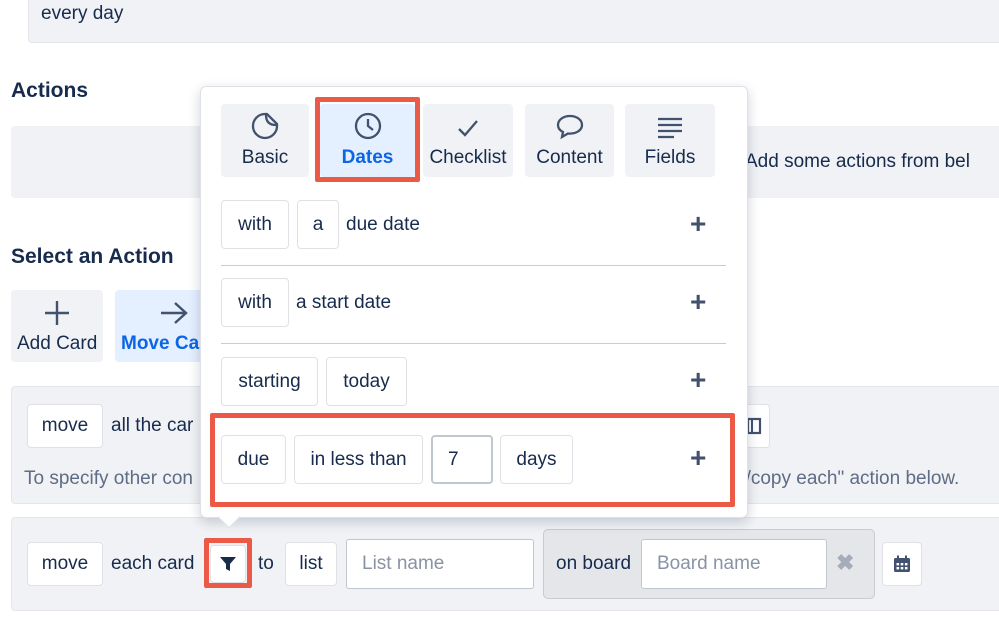  What do you see at coordinates (440, 564) in the screenshot?
I see `list-name-input: List name` at bounding box center [440, 564].